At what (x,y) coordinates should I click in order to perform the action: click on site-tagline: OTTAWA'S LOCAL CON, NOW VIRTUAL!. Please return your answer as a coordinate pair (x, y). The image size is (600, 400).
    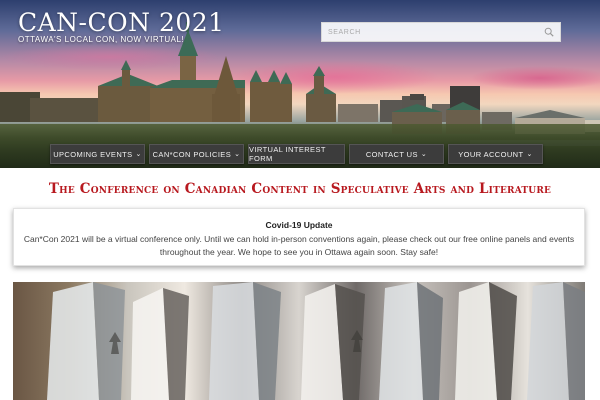
    Looking at the image, I should click on (101, 39).